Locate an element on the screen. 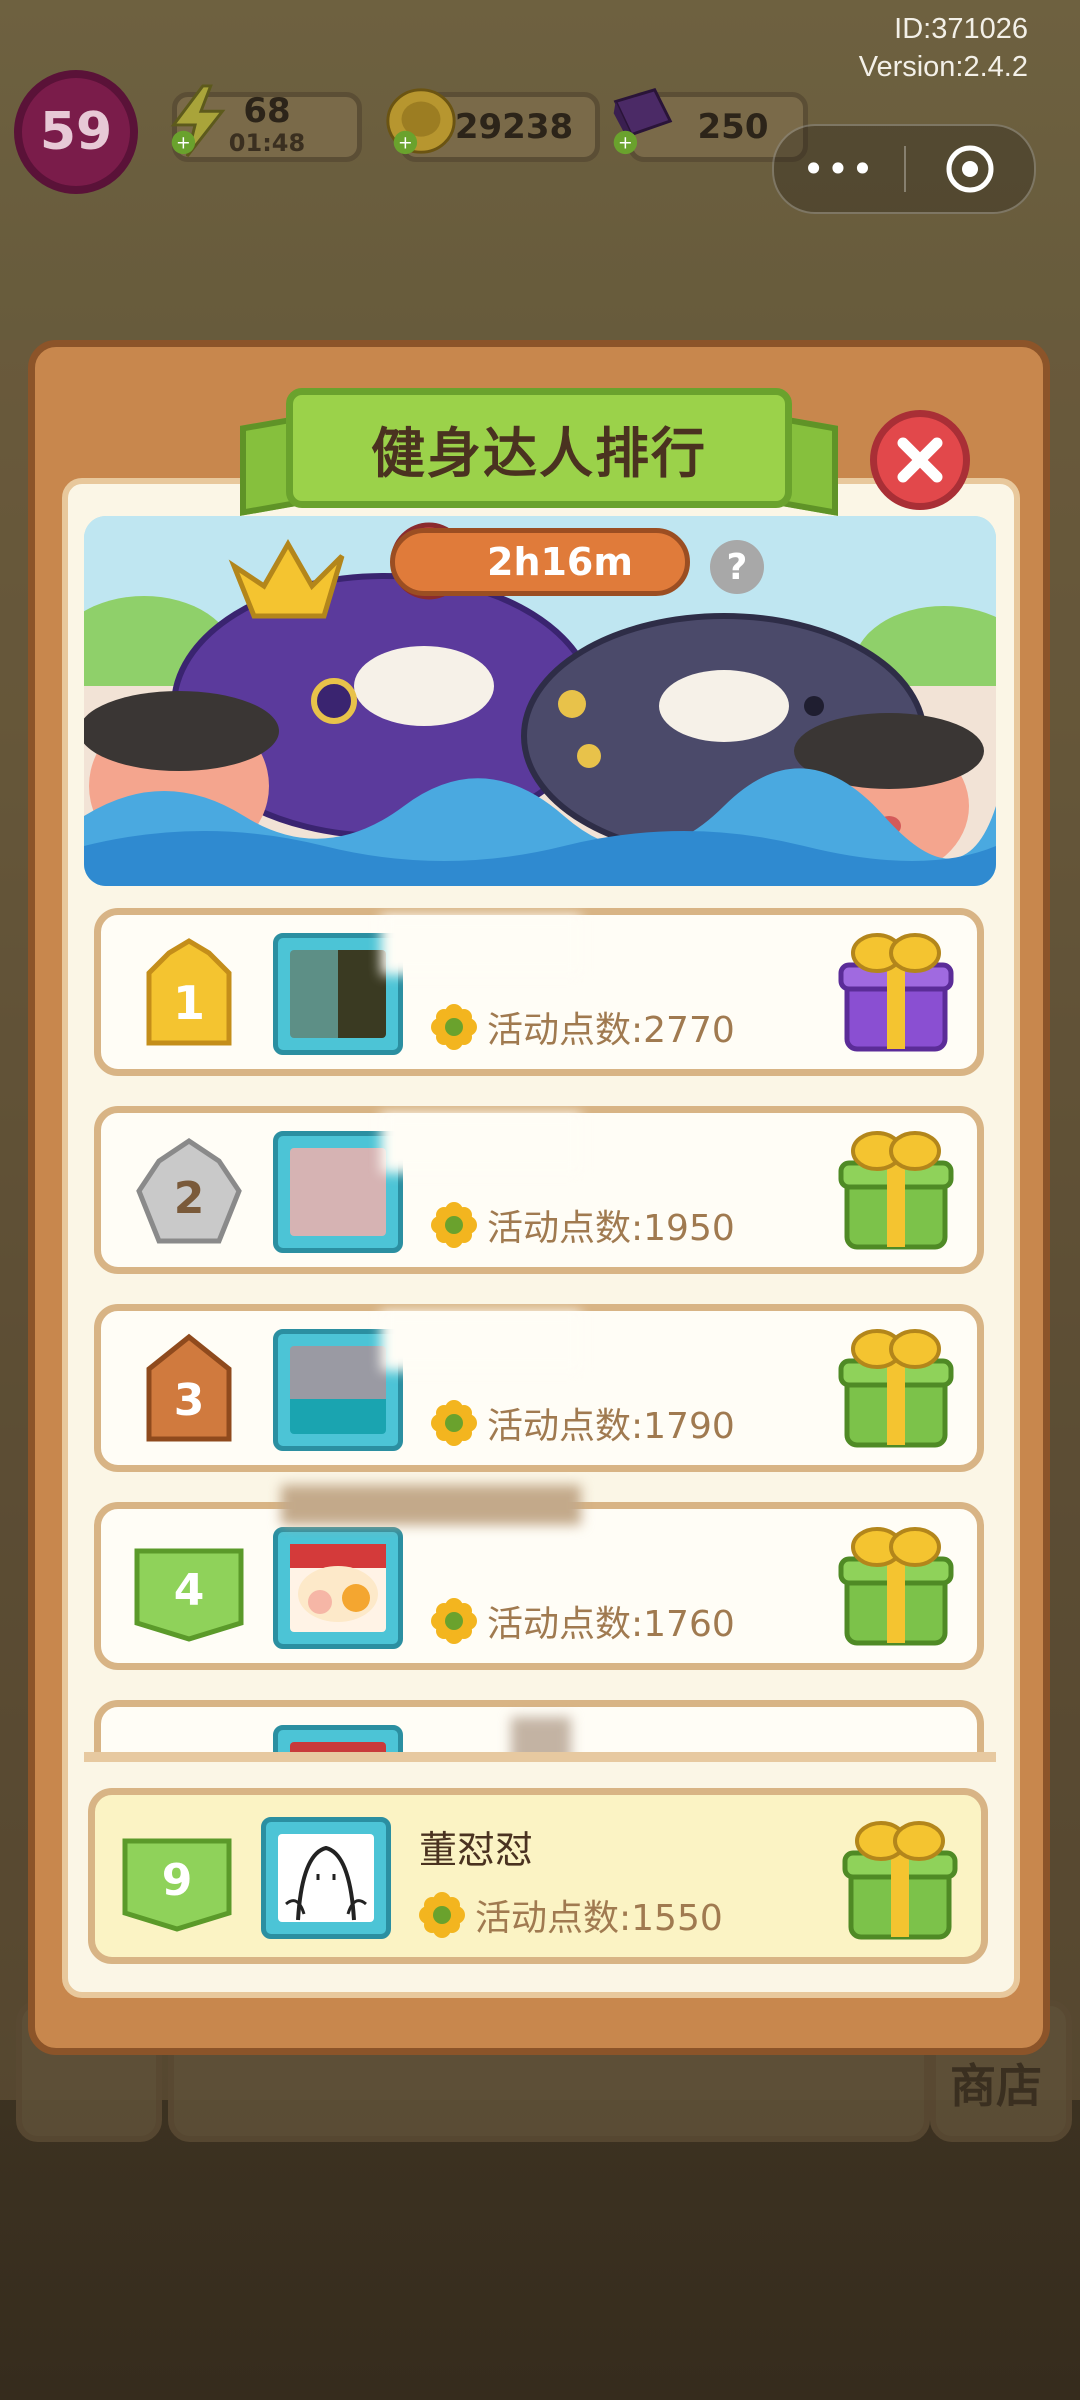 This screenshot has width=1080, height=2400. activity-points: 活动点数:1790 is located at coordinates (583, 1423).